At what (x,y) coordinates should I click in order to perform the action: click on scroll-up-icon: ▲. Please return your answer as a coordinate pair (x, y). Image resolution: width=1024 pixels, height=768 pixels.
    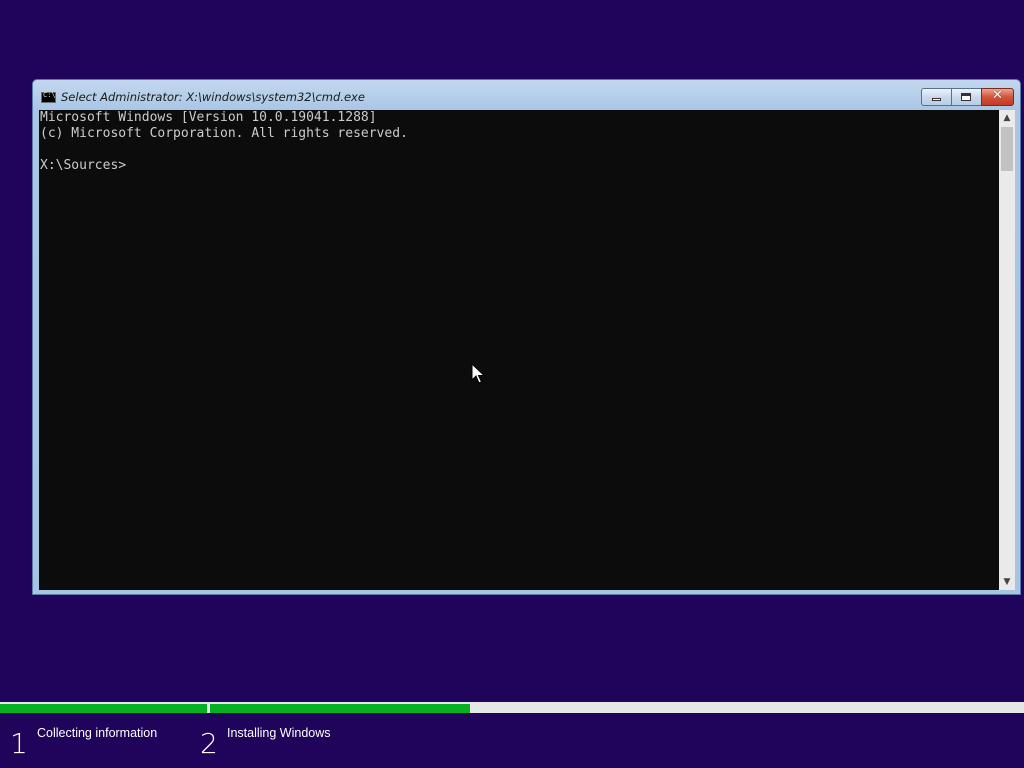
    Looking at the image, I should click on (1007, 118).